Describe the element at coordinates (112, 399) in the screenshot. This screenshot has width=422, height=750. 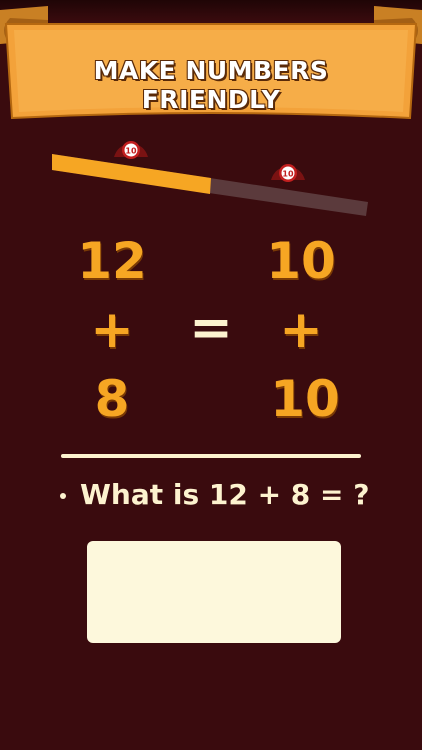
I see `left-bottom-number: 8` at that location.